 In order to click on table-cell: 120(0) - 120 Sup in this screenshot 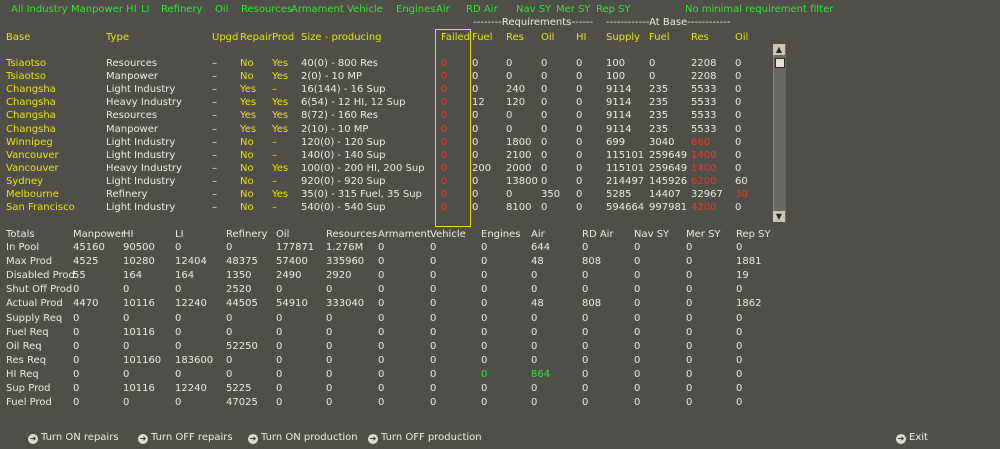, I will do `click(343, 142)`.